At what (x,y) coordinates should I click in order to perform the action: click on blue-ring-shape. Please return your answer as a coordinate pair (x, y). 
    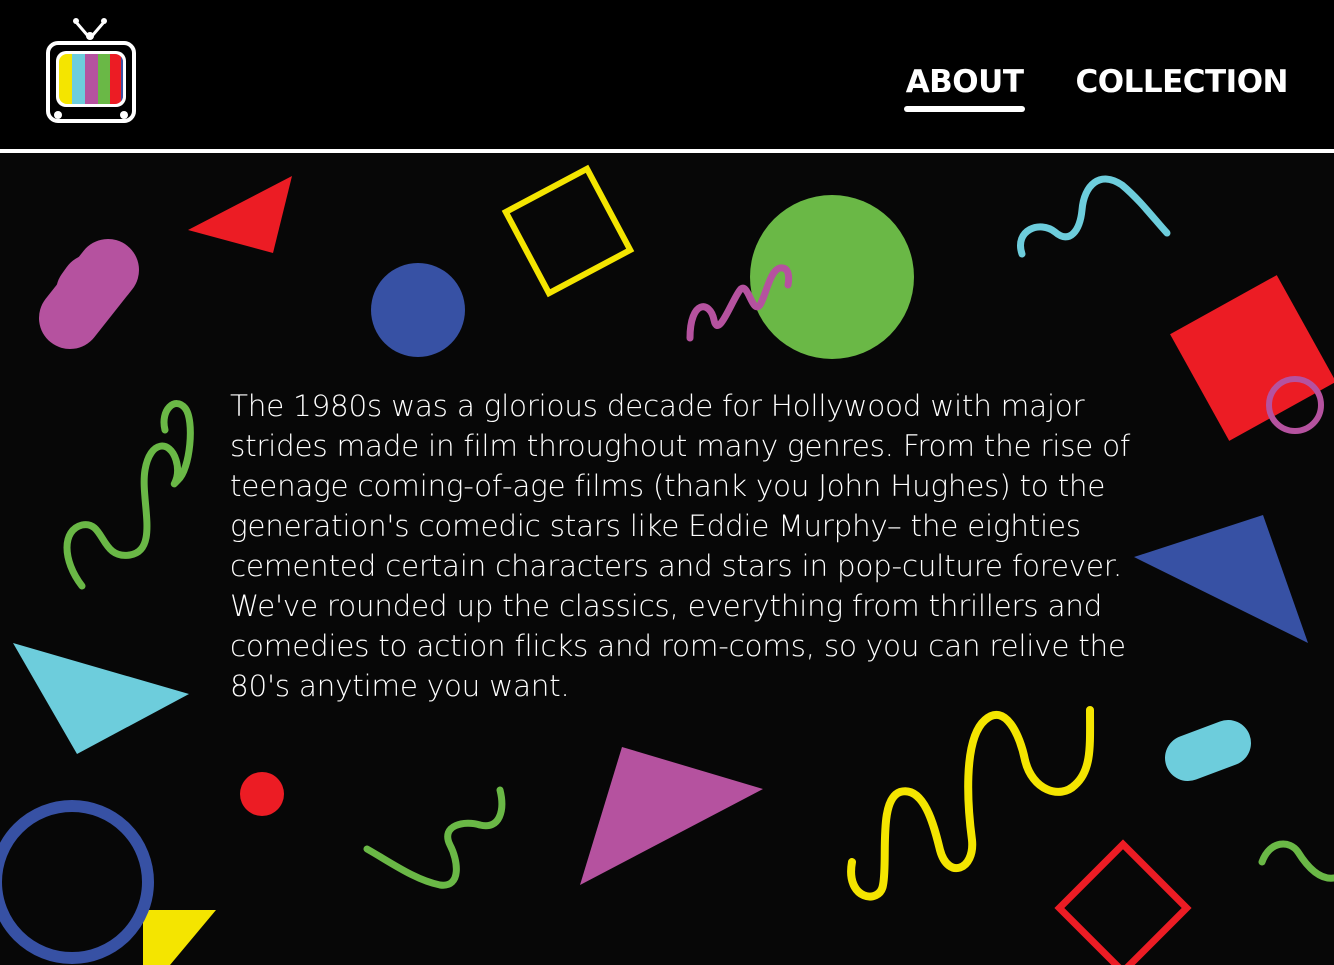
    Looking at the image, I should click on (77, 882).